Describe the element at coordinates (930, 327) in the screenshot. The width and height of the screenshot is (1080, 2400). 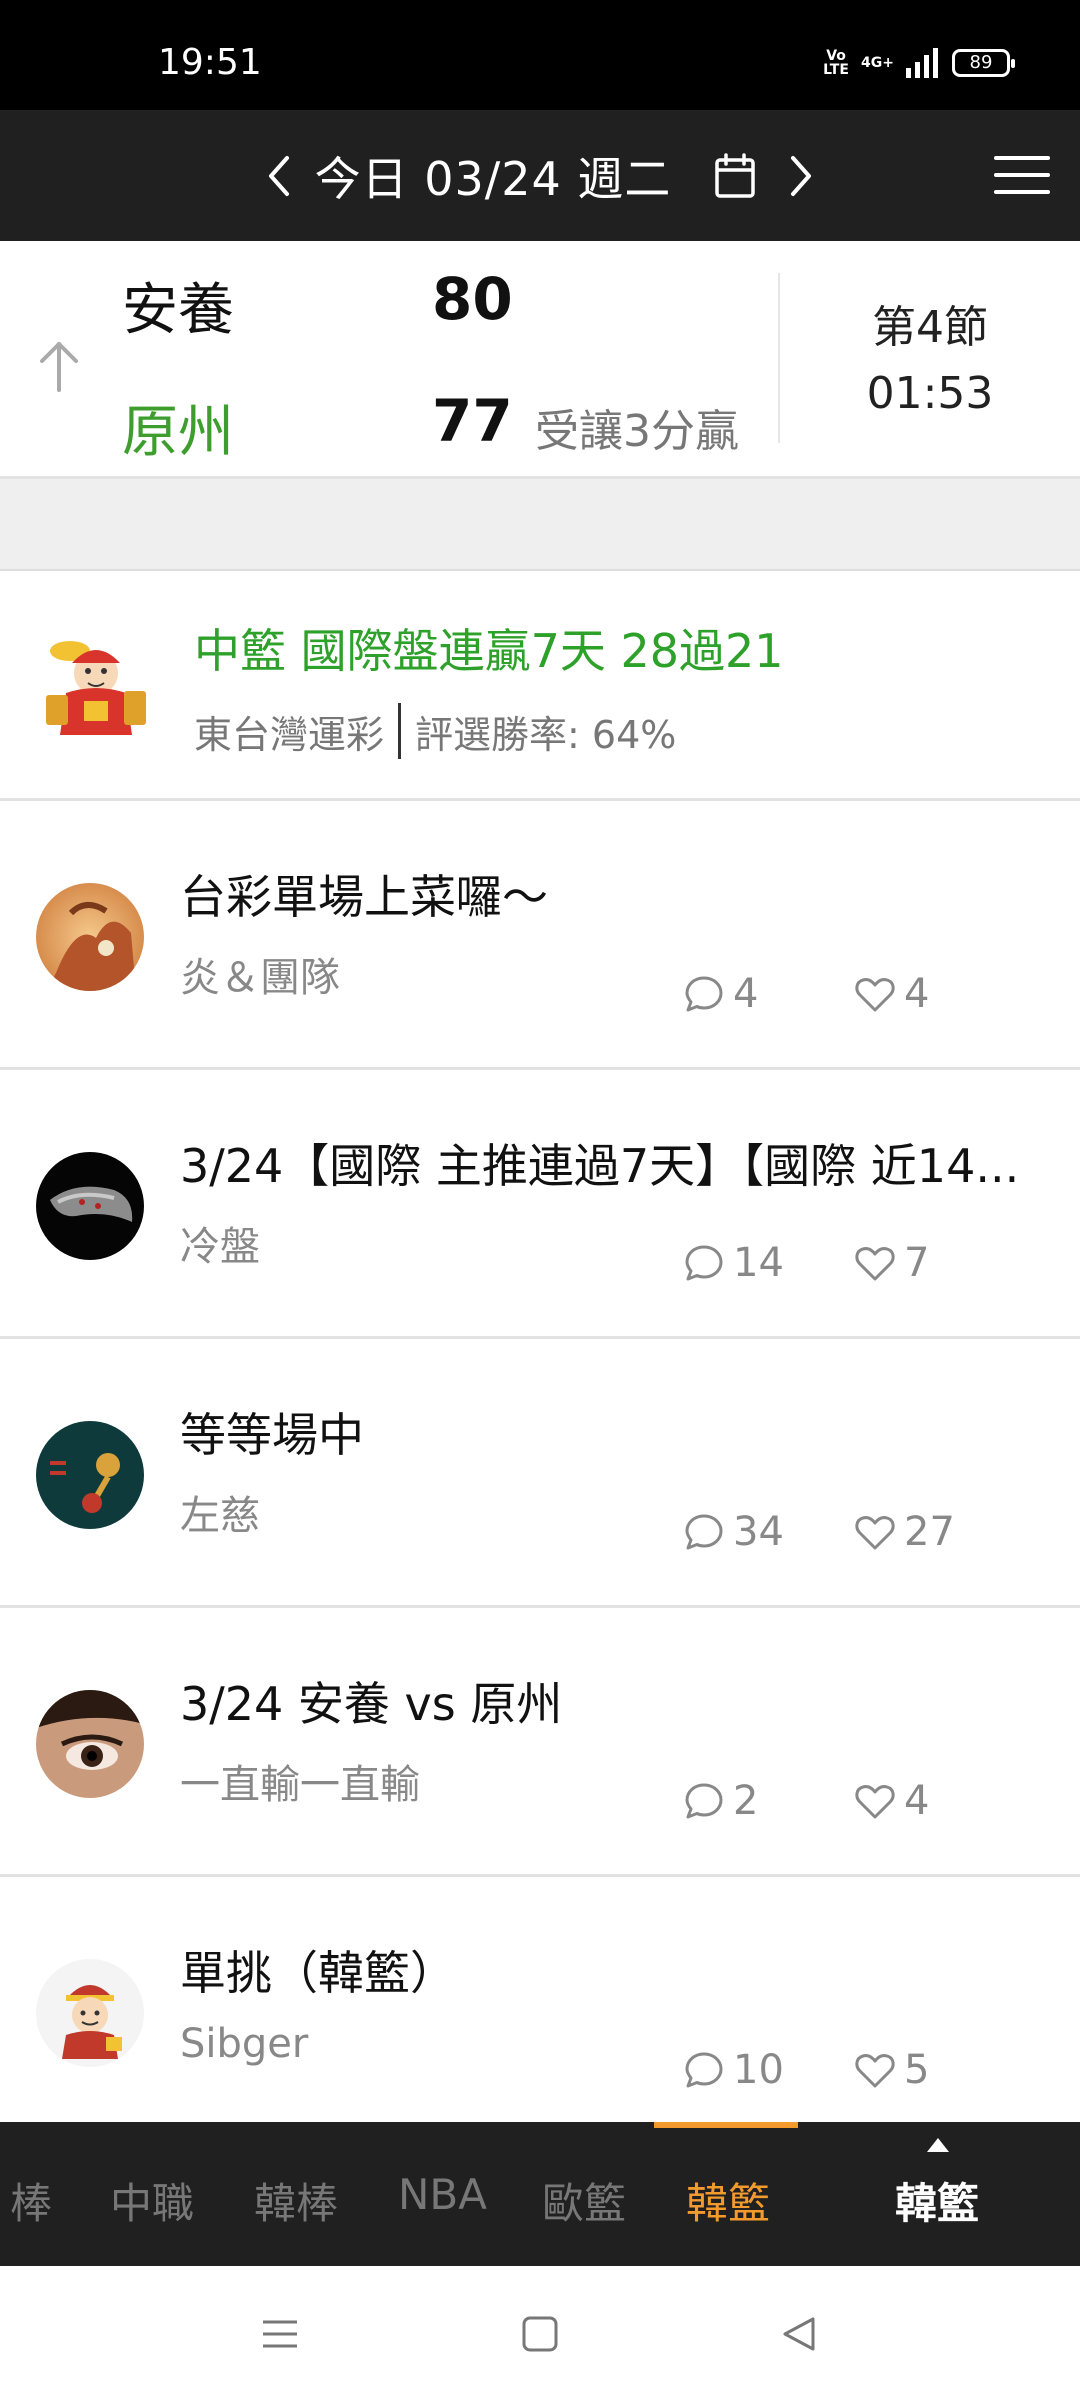
I see `game-period: 第4節` at that location.